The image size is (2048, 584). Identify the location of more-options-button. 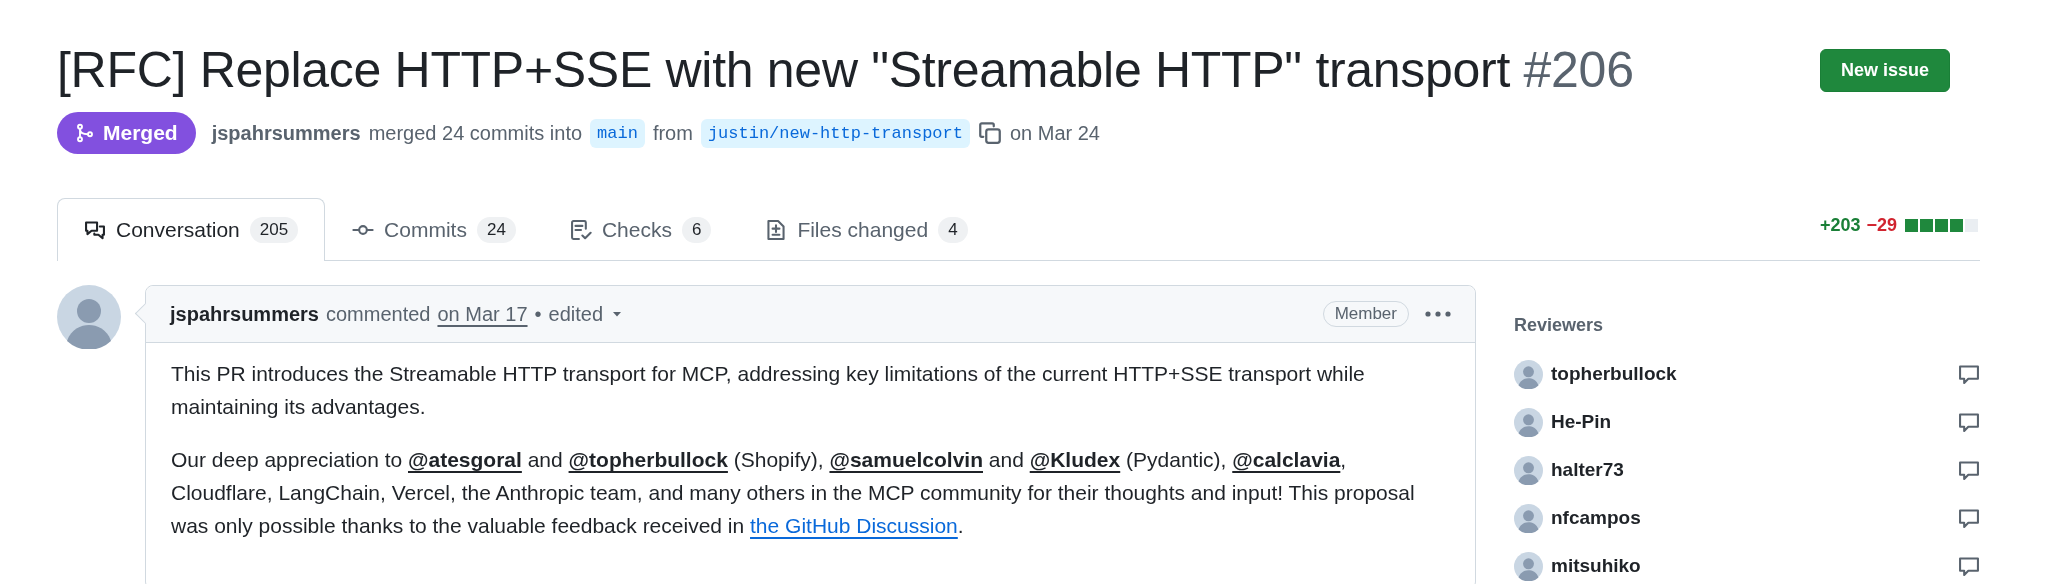
(1438, 314).